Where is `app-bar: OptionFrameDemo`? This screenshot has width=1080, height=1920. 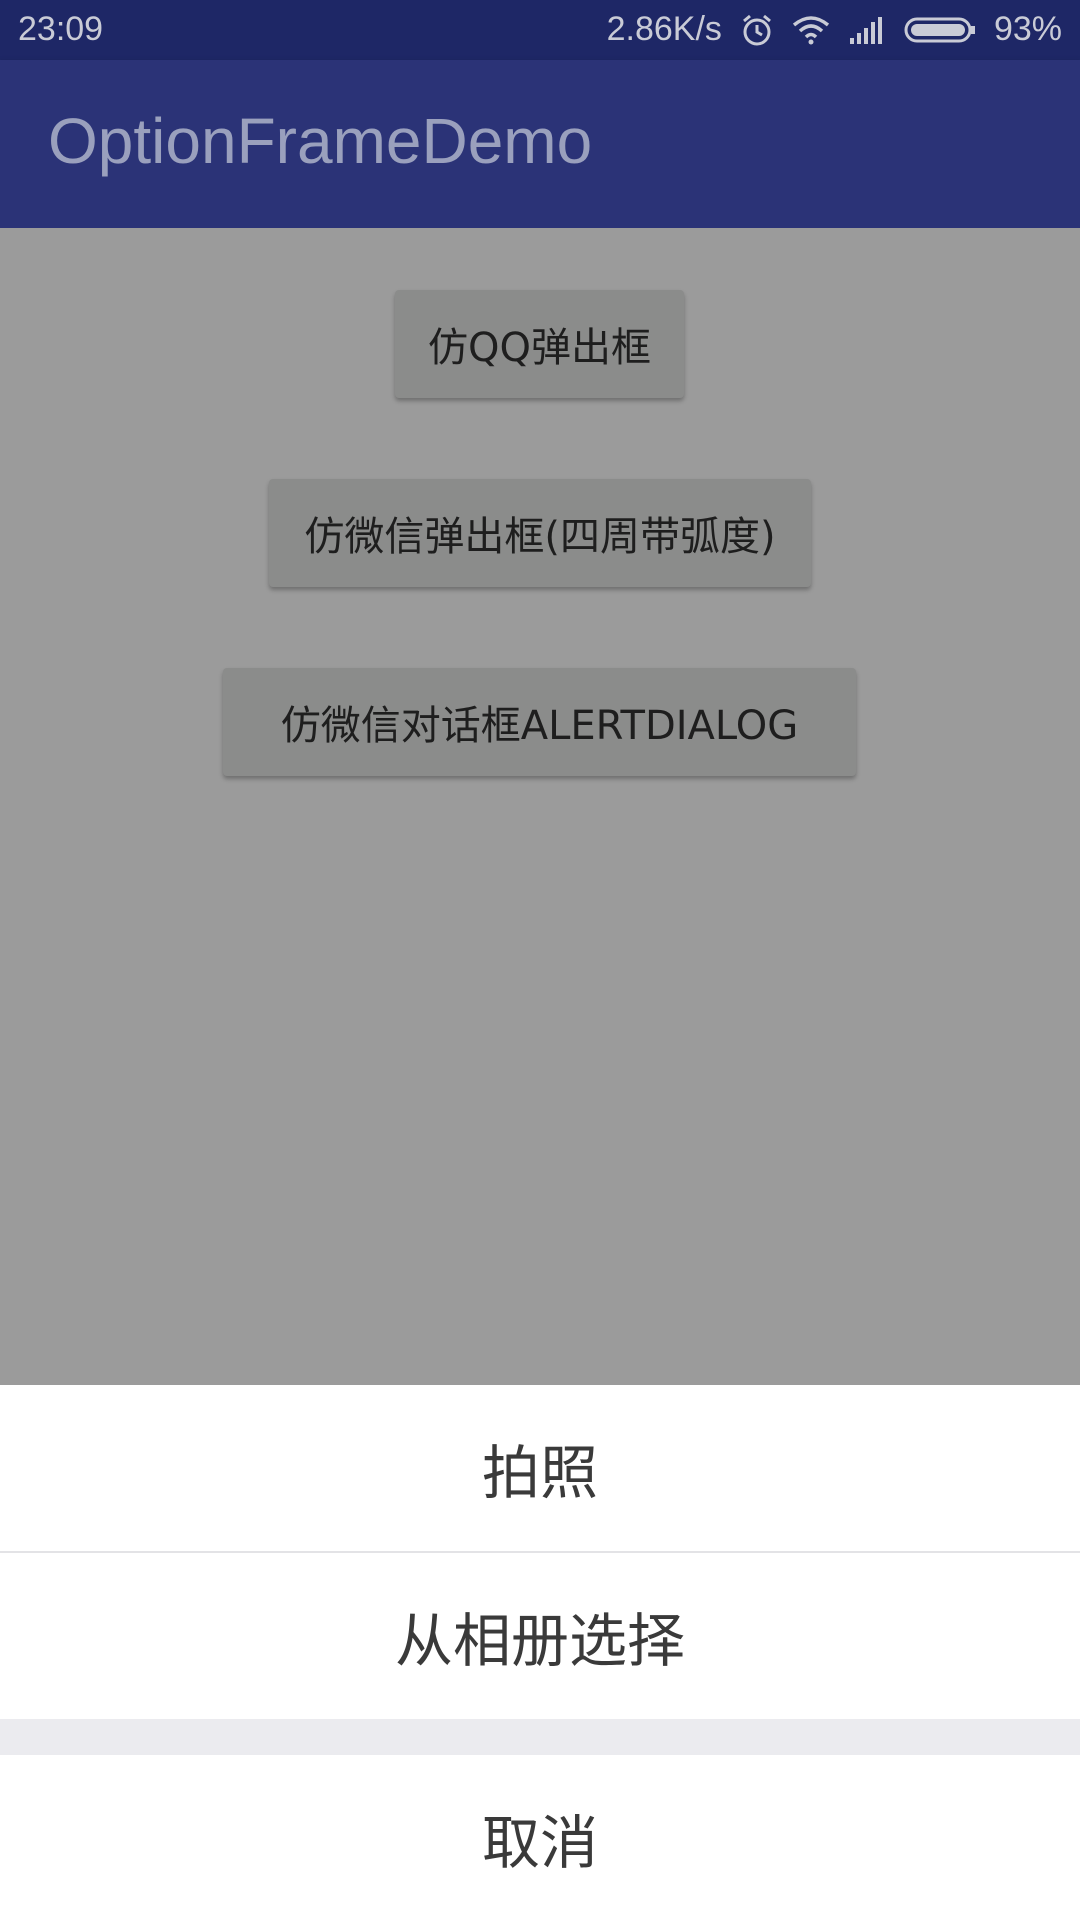 app-bar: OptionFrameDemo is located at coordinates (540, 144).